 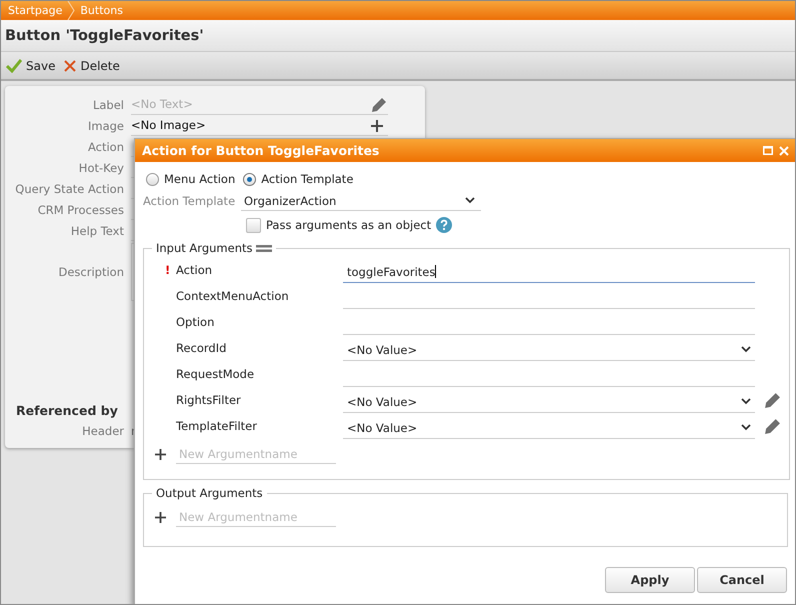 I want to click on argument-name: Action, so click(x=195, y=270).